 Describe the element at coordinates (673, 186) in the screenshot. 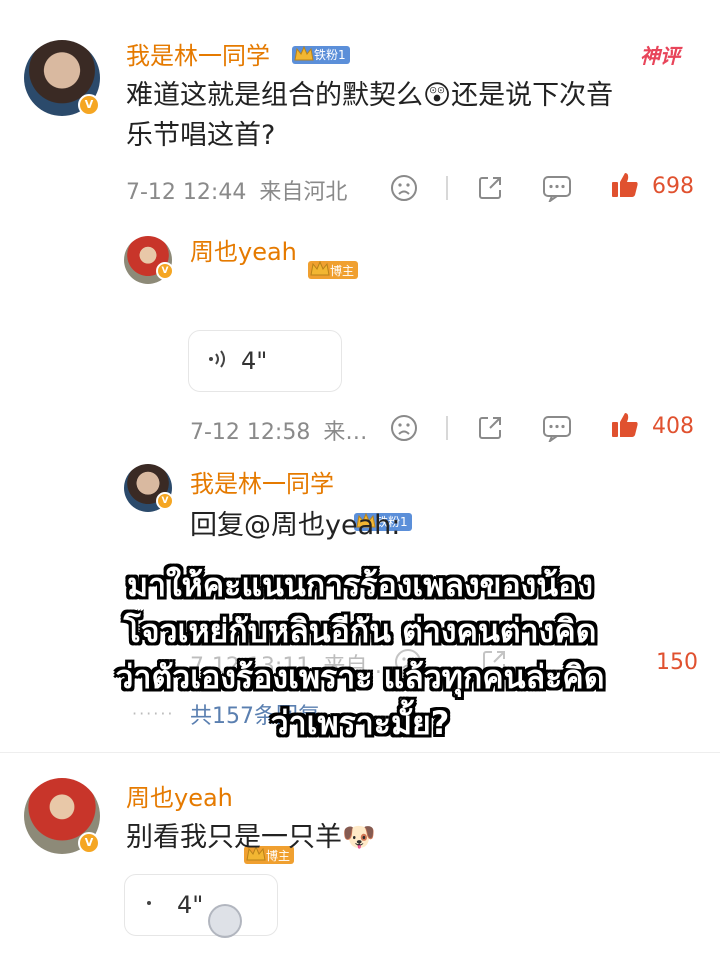

I see `like-count: 698` at that location.